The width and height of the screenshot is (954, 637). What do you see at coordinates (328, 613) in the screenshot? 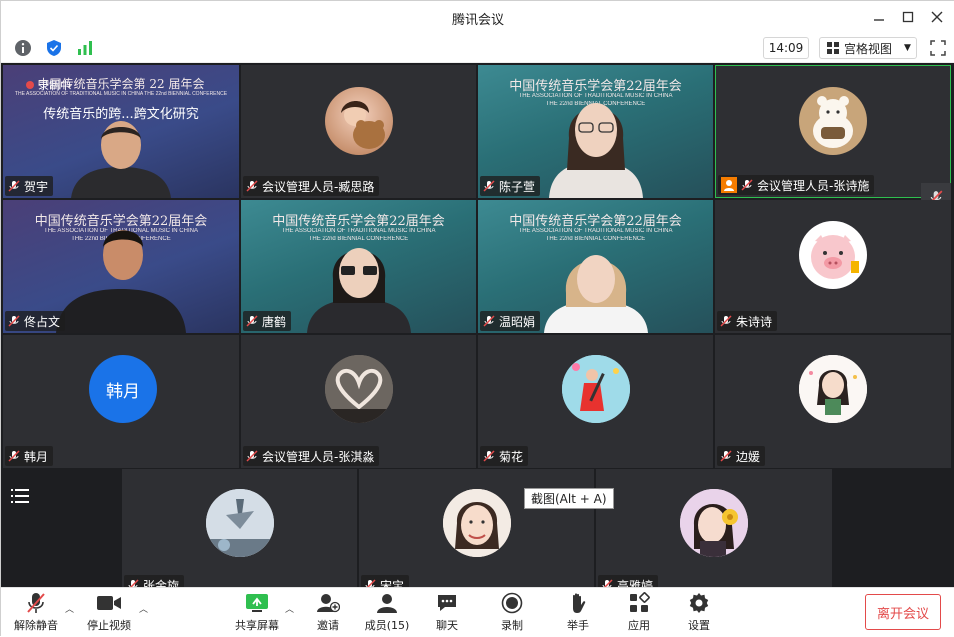
I see `invite-button: 邀请` at bounding box center [328, 613].